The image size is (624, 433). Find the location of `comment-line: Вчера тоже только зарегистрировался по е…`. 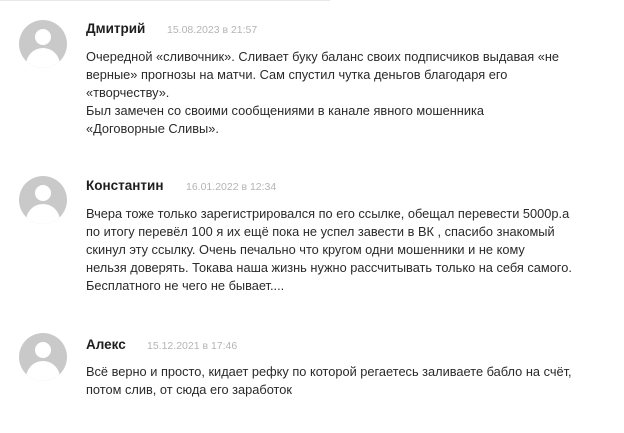

comment-line: Вчера тоже только зарегистрировался по е… is located at coordinates (328, 213).